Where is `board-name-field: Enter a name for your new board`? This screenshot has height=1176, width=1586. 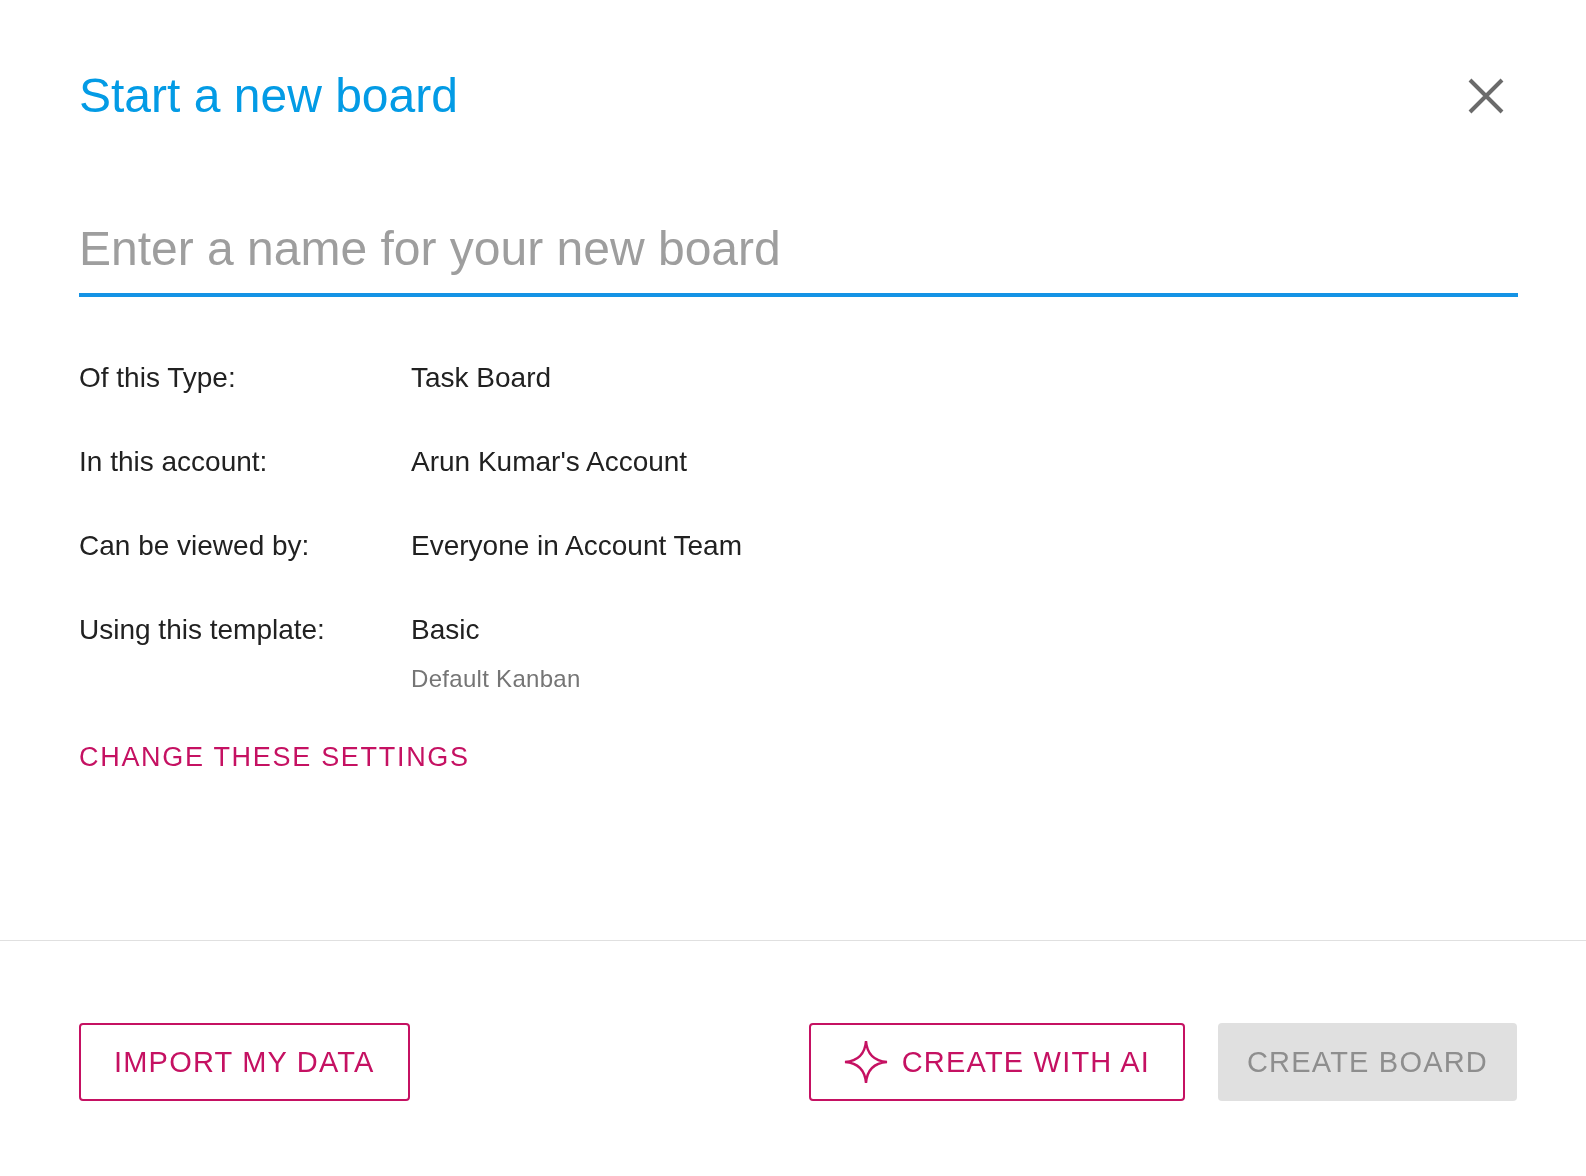
board-name-field: Enter a name for your new board is located at coordinates (798, 257).